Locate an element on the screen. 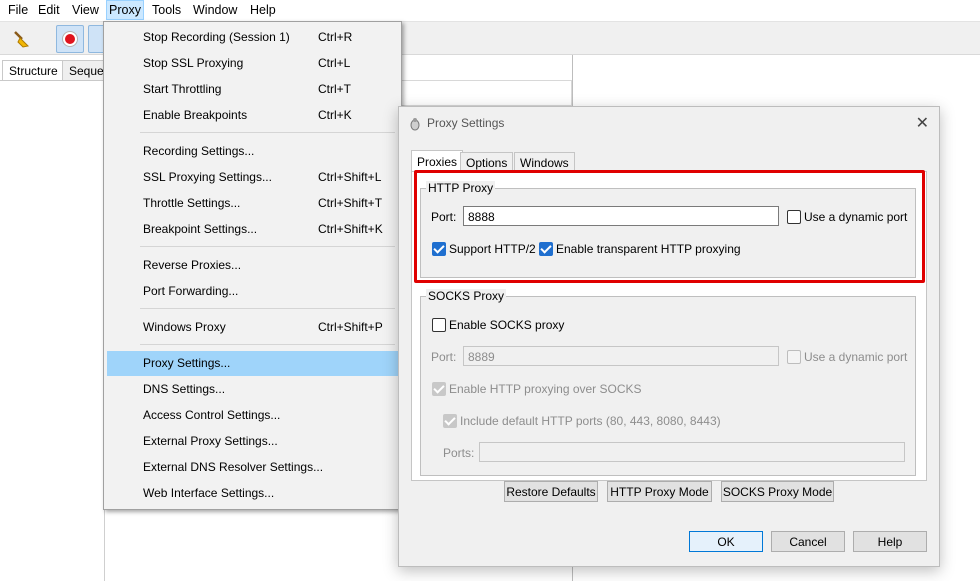 The image size is (980, 581). content-header is located at coordinates (486, 93).